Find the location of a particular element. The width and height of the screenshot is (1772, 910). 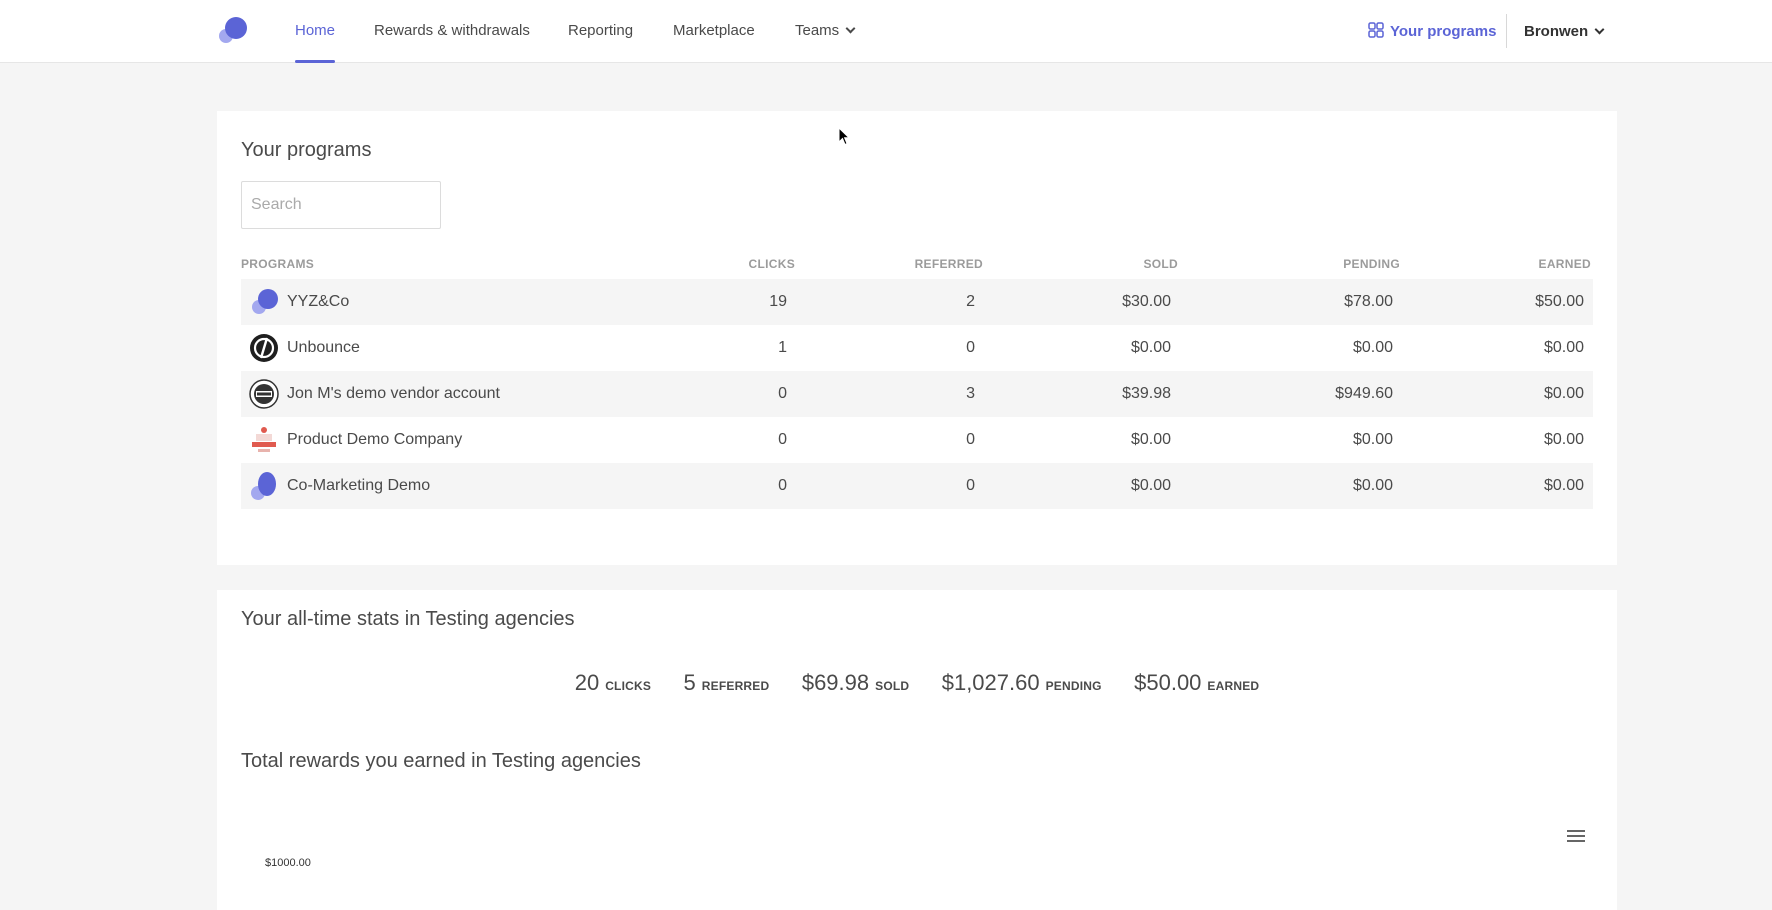

stat-earned: $50.00 EARNED is located at coordinates (1196, 683).